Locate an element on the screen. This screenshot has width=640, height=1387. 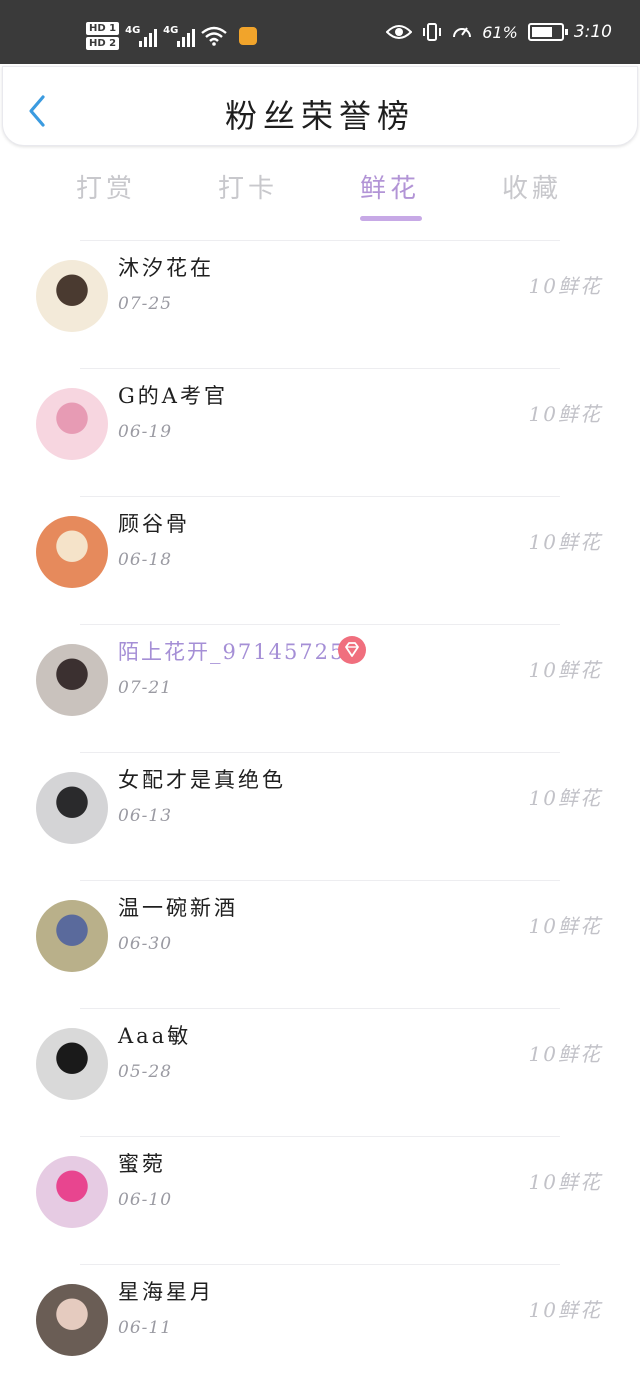
fan-row: 沐汐花在 07-25 10鲜花 is located at coordinates (320, 304).